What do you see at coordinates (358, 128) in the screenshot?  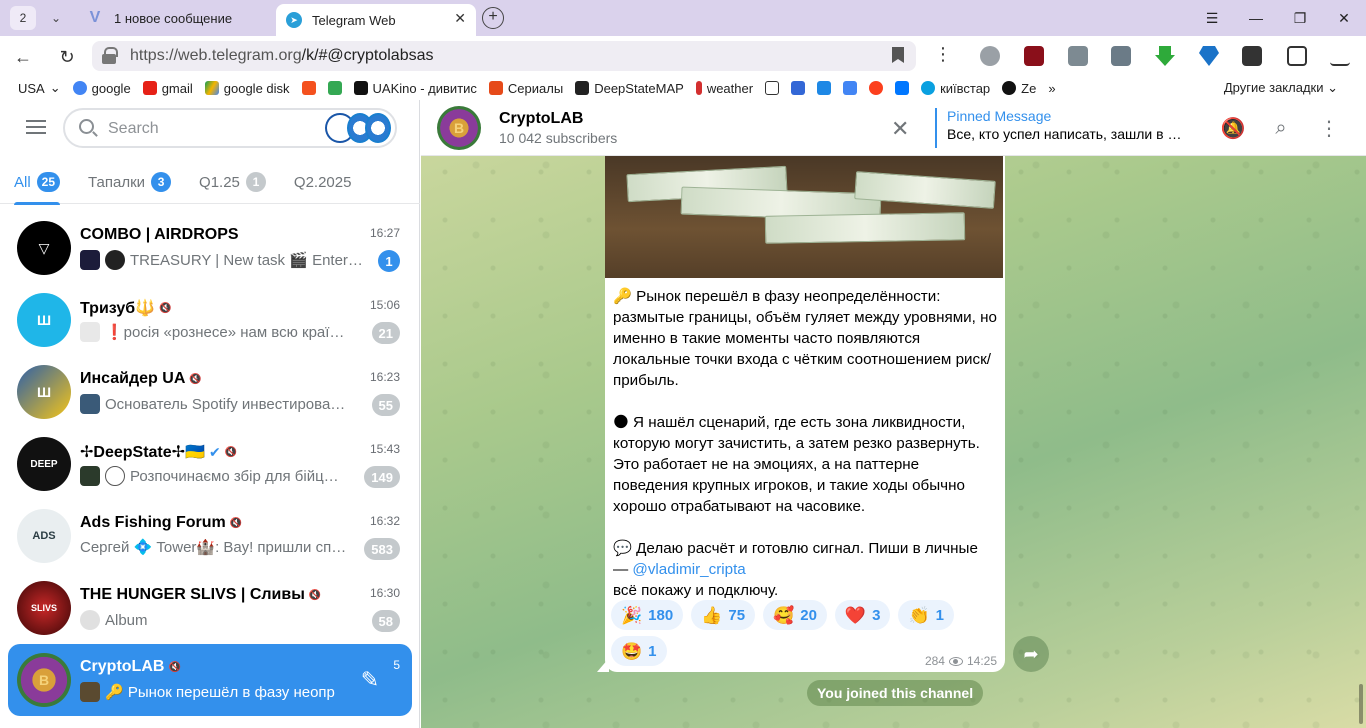 I see `stories-avatars` at bounding box center [358, 128].